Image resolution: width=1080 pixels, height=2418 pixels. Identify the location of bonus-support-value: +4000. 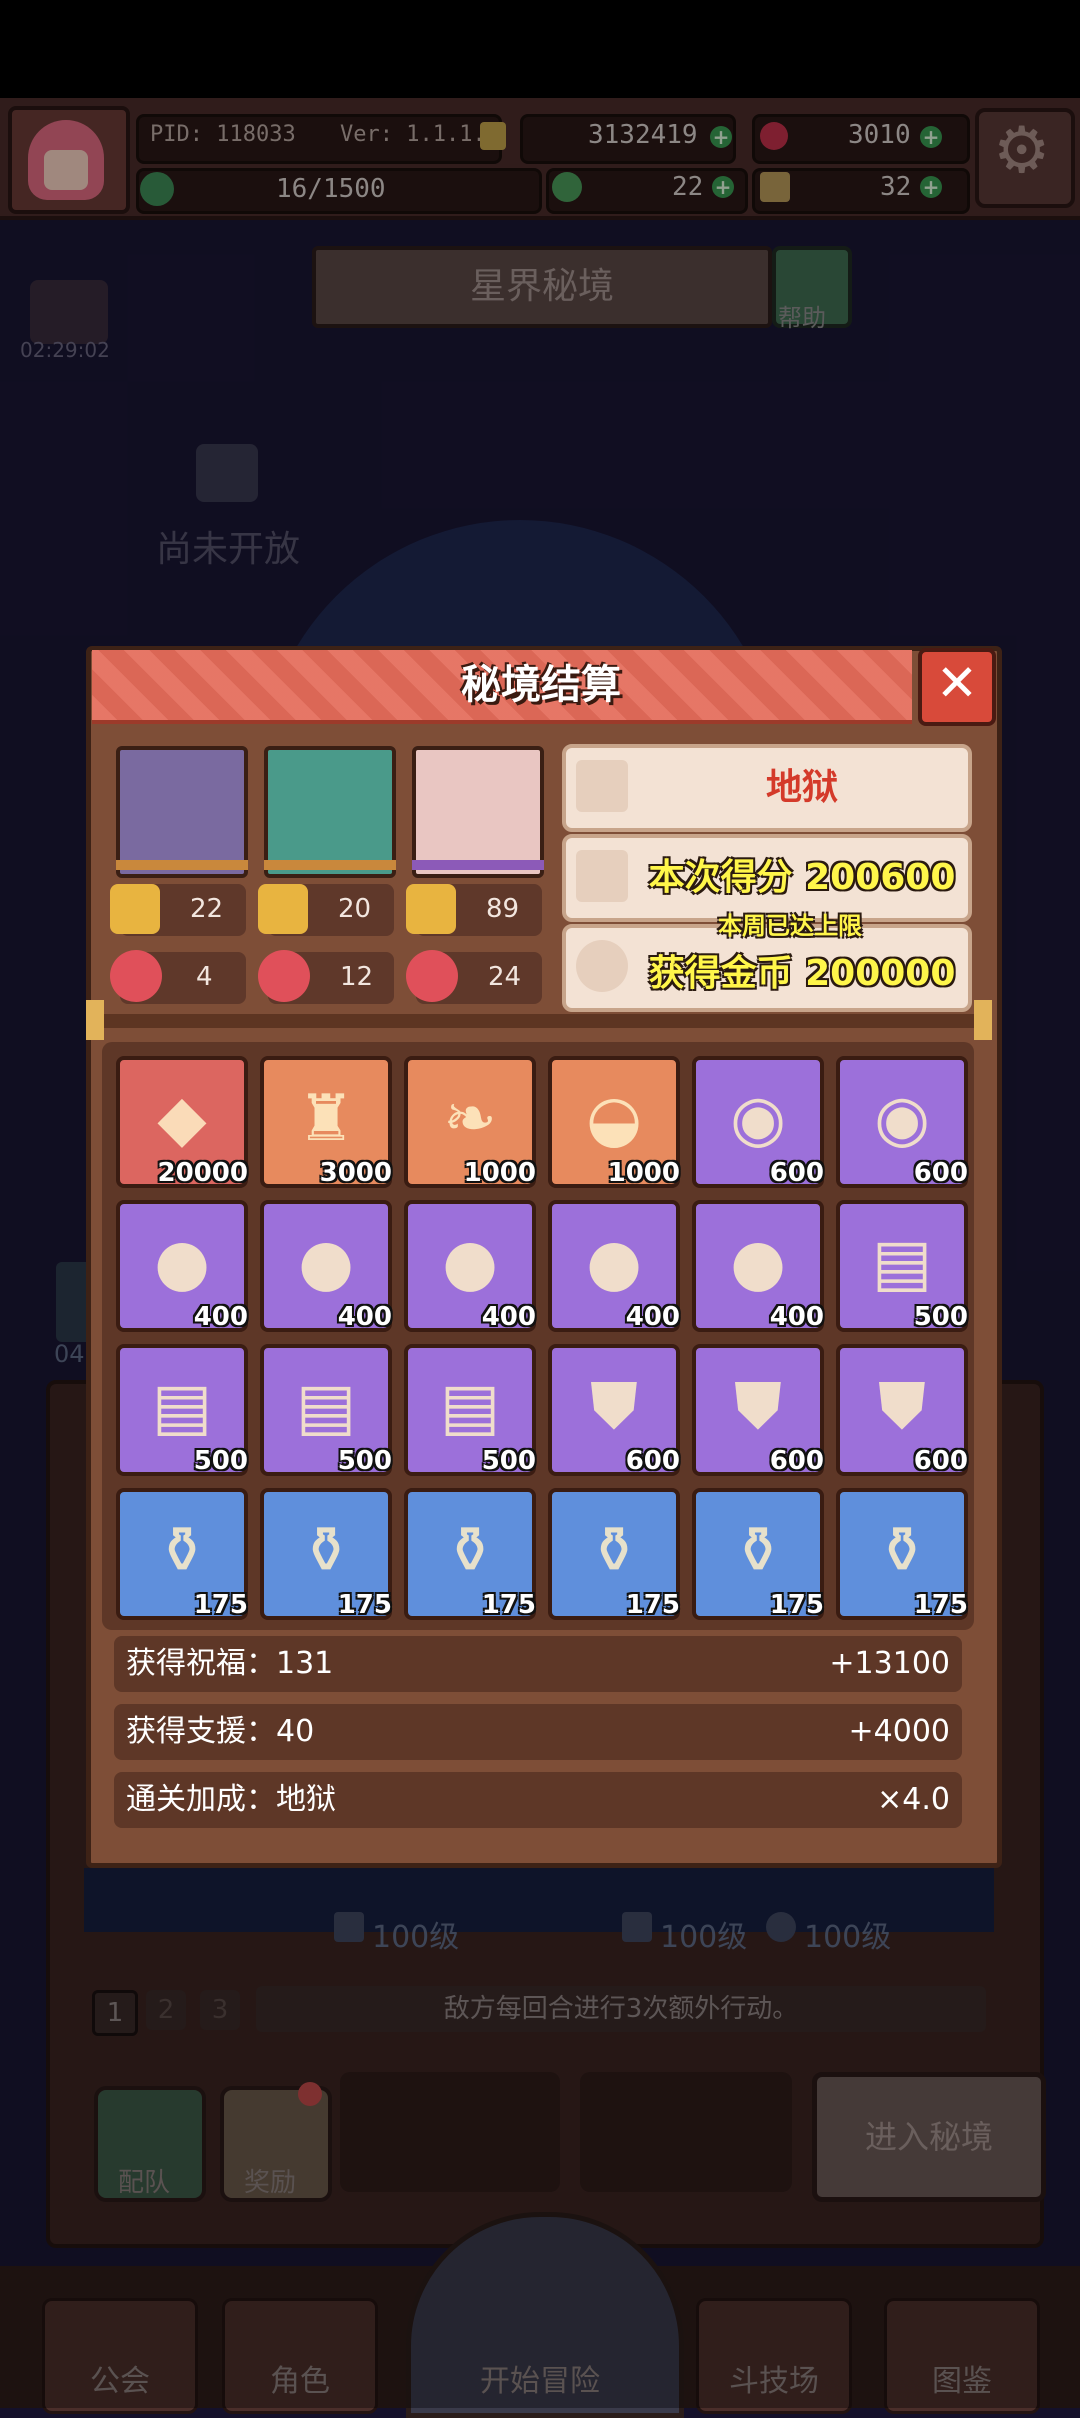
(899, 1731).